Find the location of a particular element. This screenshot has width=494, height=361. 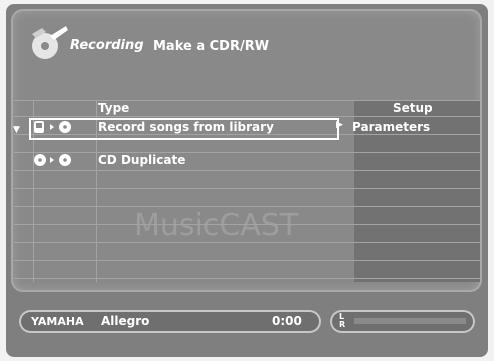

cd-to-cd-icon is located at coordinates (52, 160).